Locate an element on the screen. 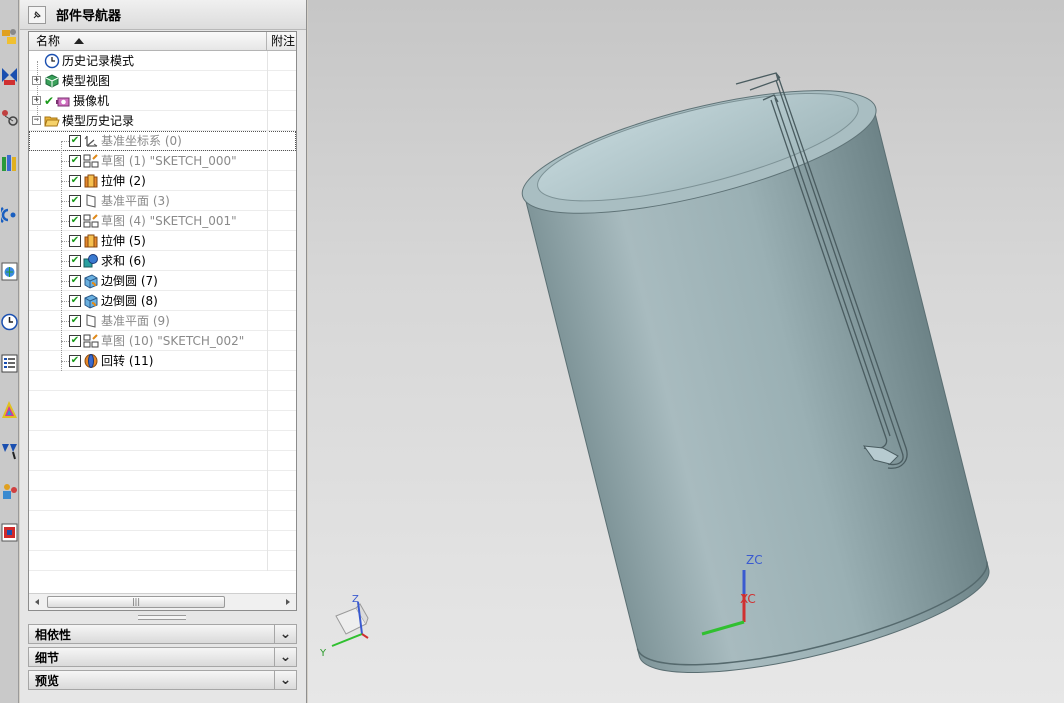 This screenshot has height=703, width=1064. scrollbar-thumb: ||| is located at coordinates (136, 602).